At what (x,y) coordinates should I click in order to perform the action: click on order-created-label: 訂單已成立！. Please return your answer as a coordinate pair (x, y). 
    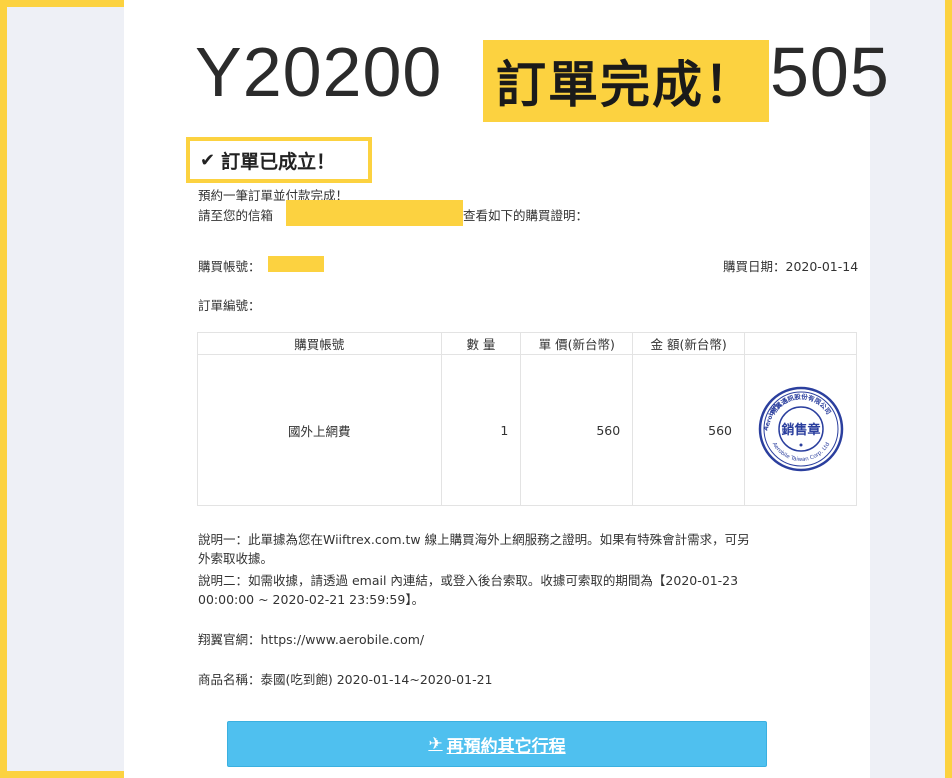
    Looking at the image, I should click on (278, 161).